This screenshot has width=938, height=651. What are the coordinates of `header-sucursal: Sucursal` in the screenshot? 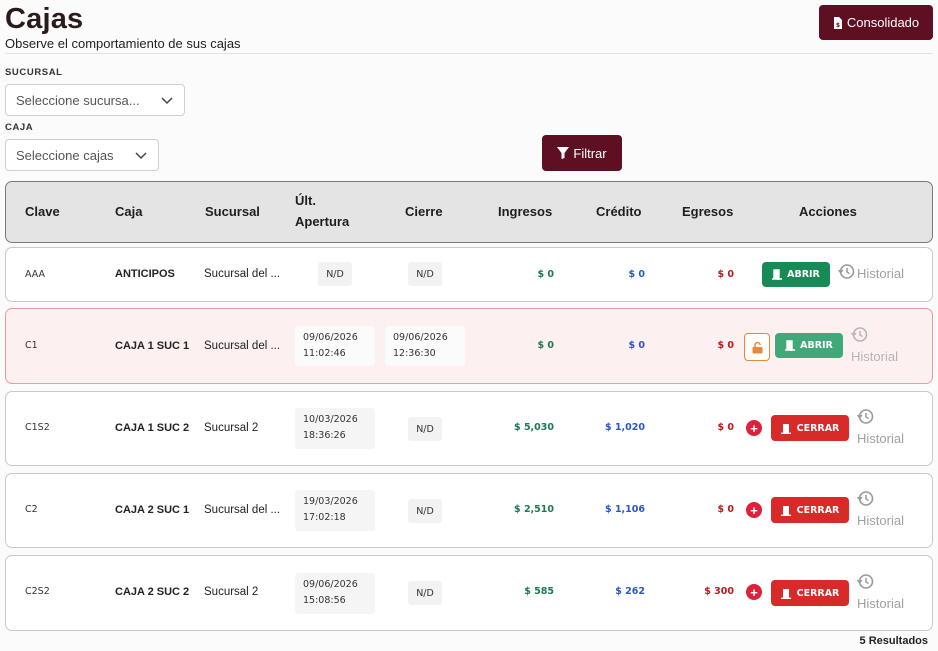 It's located at (232, 211).